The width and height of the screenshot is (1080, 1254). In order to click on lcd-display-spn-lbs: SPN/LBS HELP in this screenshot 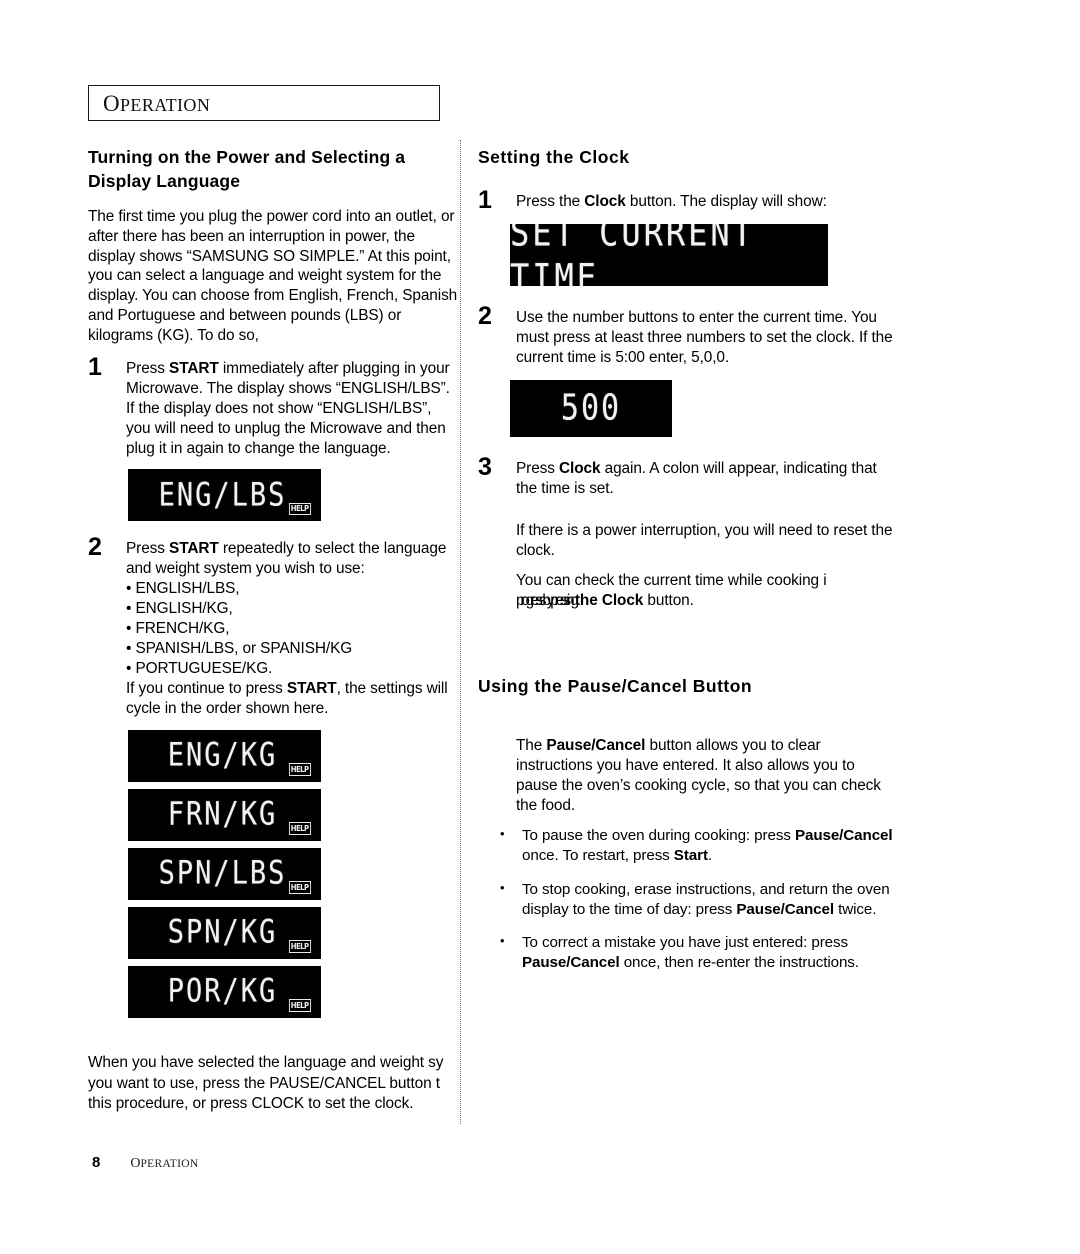, I will do `click(224, 873)`.